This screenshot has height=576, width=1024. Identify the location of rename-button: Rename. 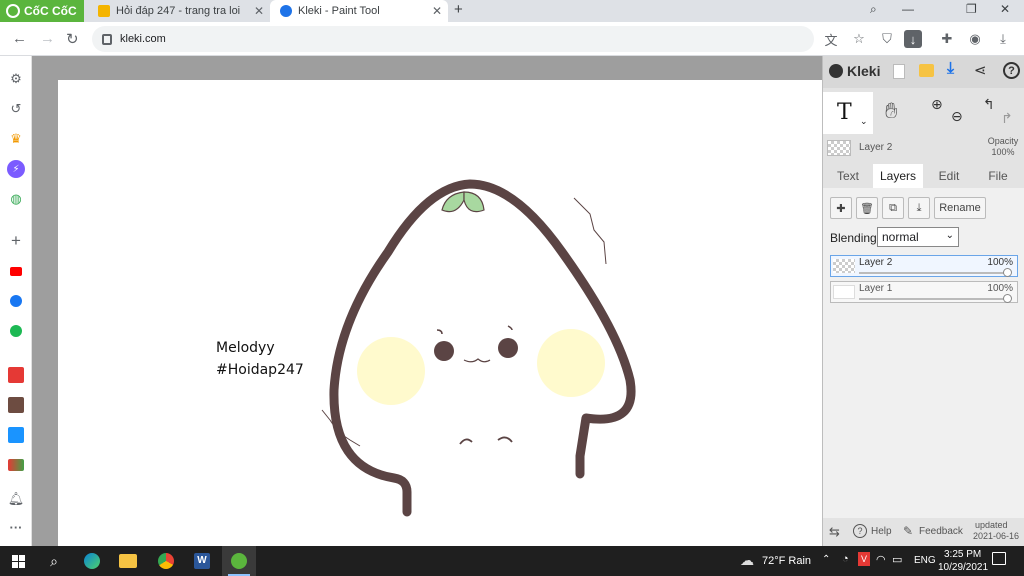
(960, 208).